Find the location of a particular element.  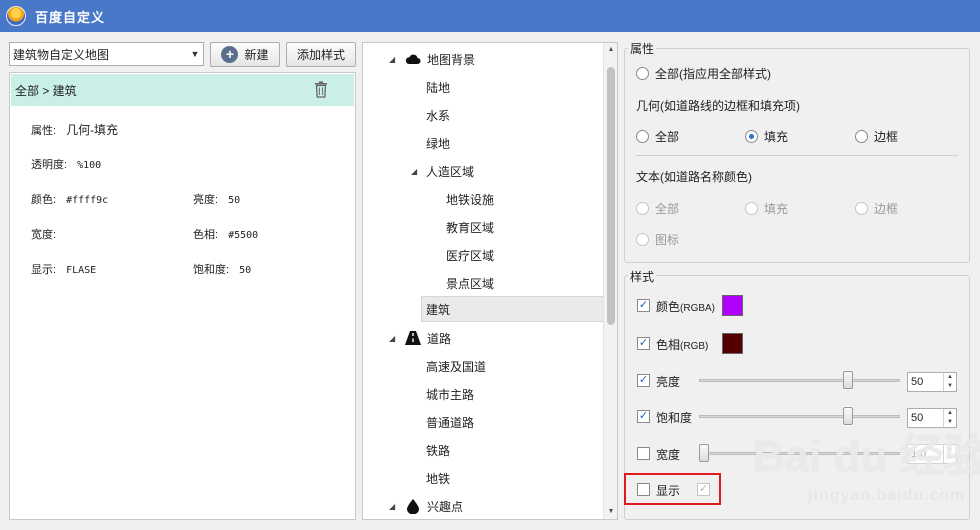

hue-hint: (RGB) is located at coordinates (694, 346).